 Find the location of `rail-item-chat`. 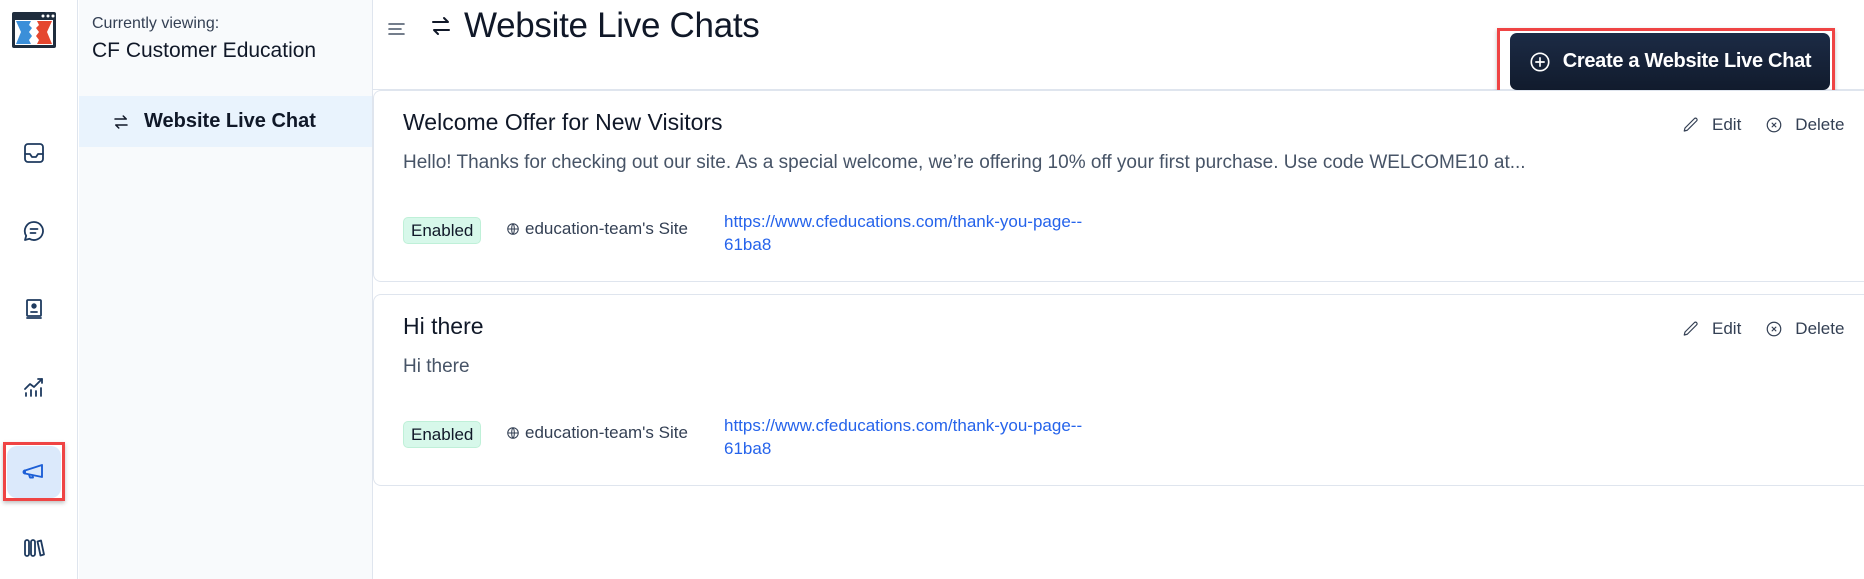

rail-item-chat is located at coordinates (34, 231).